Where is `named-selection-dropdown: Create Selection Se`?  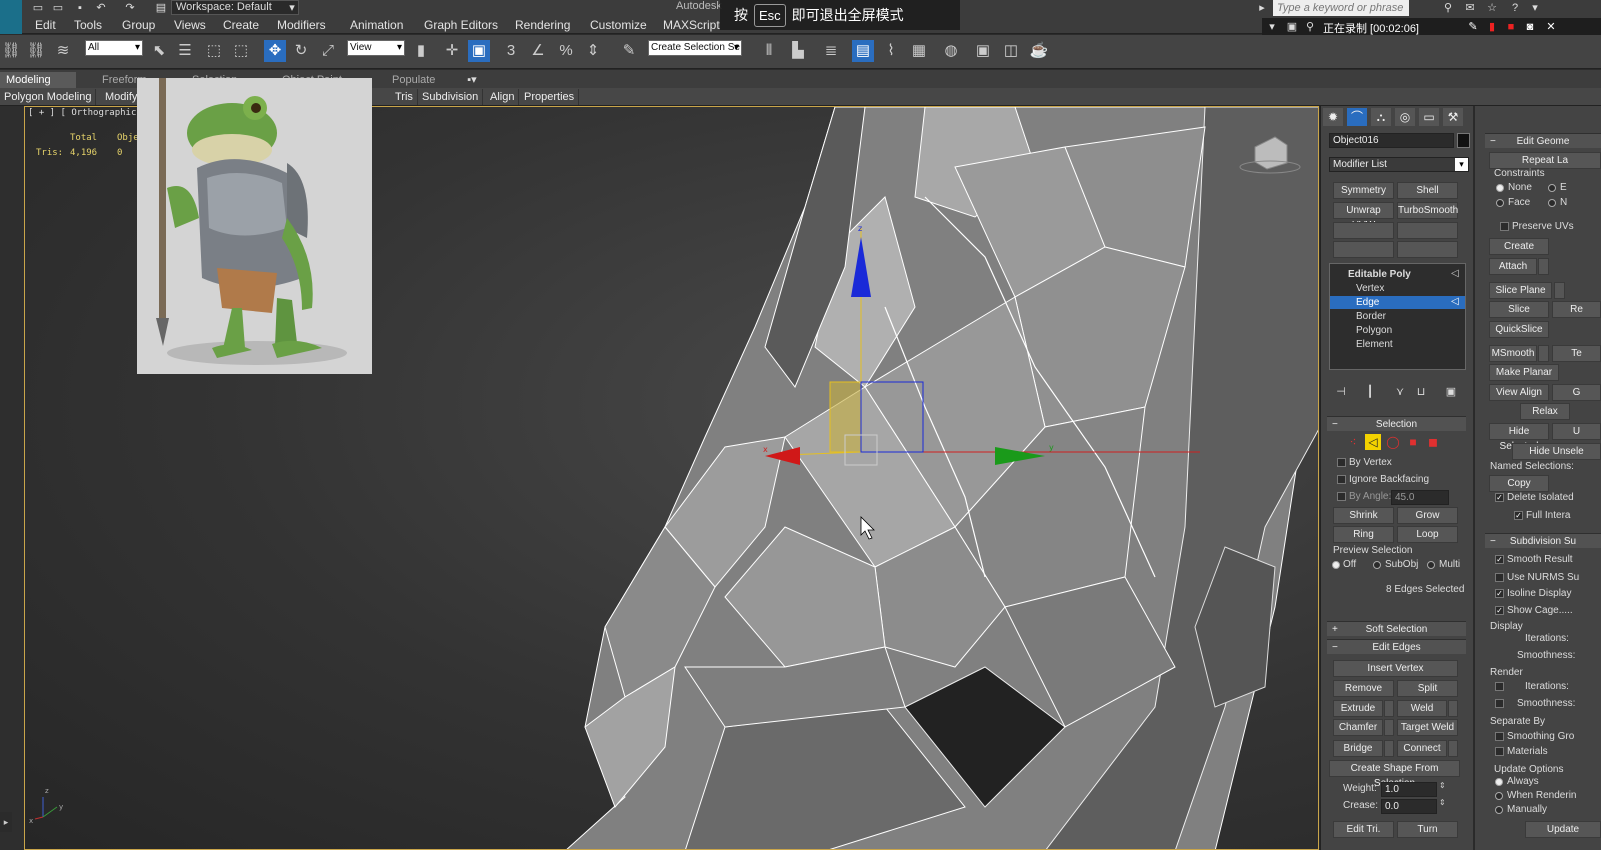
named-selection-dropdown: Create Selection Se is located at coordinates (695, 48).